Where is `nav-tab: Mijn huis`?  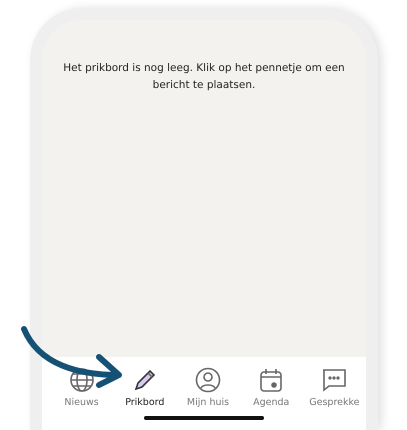 nav-tab: Mijn huis is located at coordinates (208, 387).